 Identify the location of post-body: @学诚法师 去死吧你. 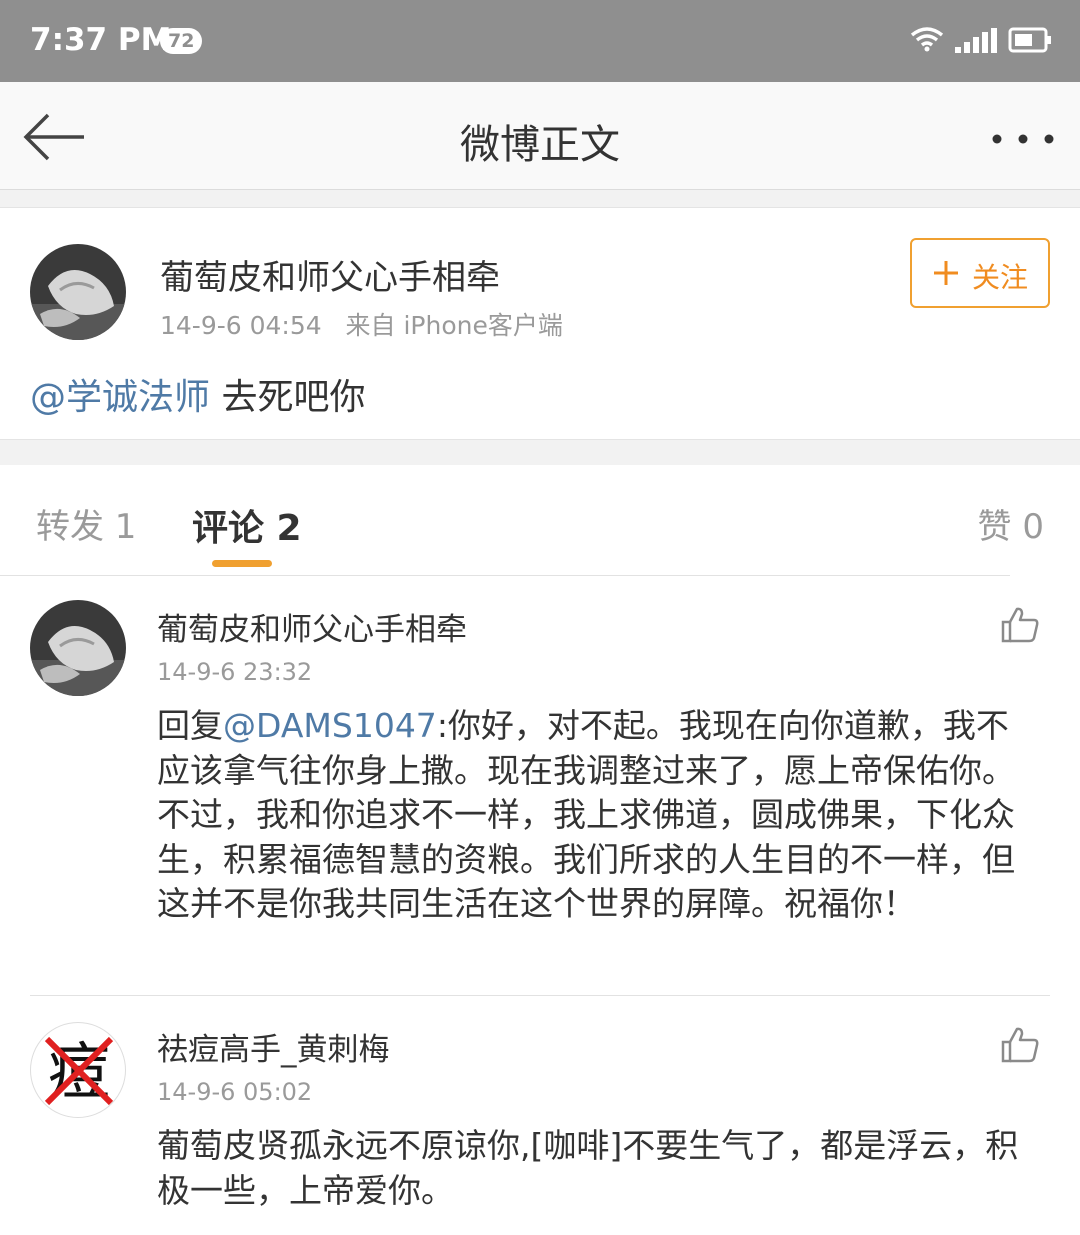
(197, 394).